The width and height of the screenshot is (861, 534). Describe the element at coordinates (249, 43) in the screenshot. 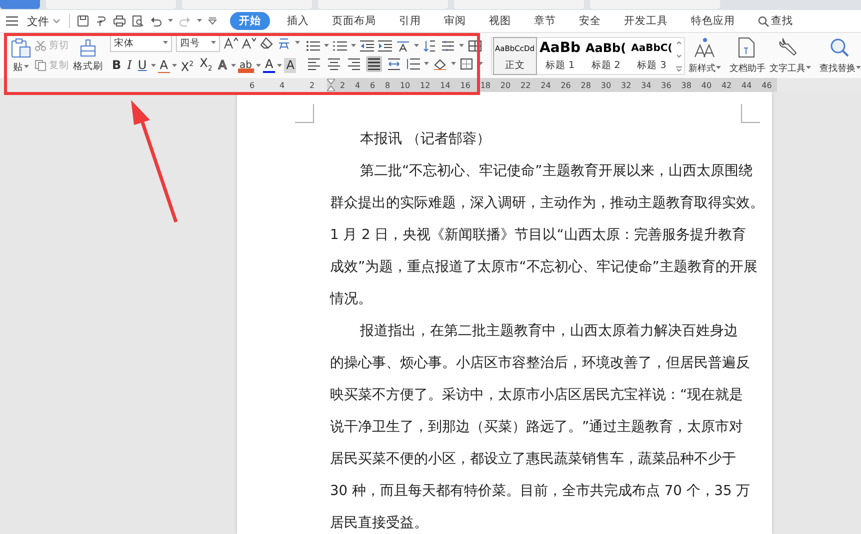

I see `shrink-font-icon` at that location.